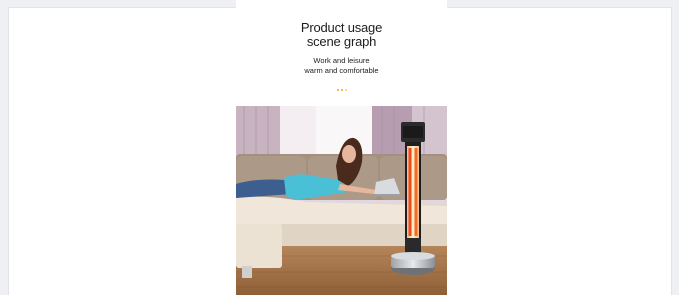 The image size is (679, 295). Describe the element at coordinates (341, 41) in the screenshot. I see `section-title-line-2: scene graph` at that location.